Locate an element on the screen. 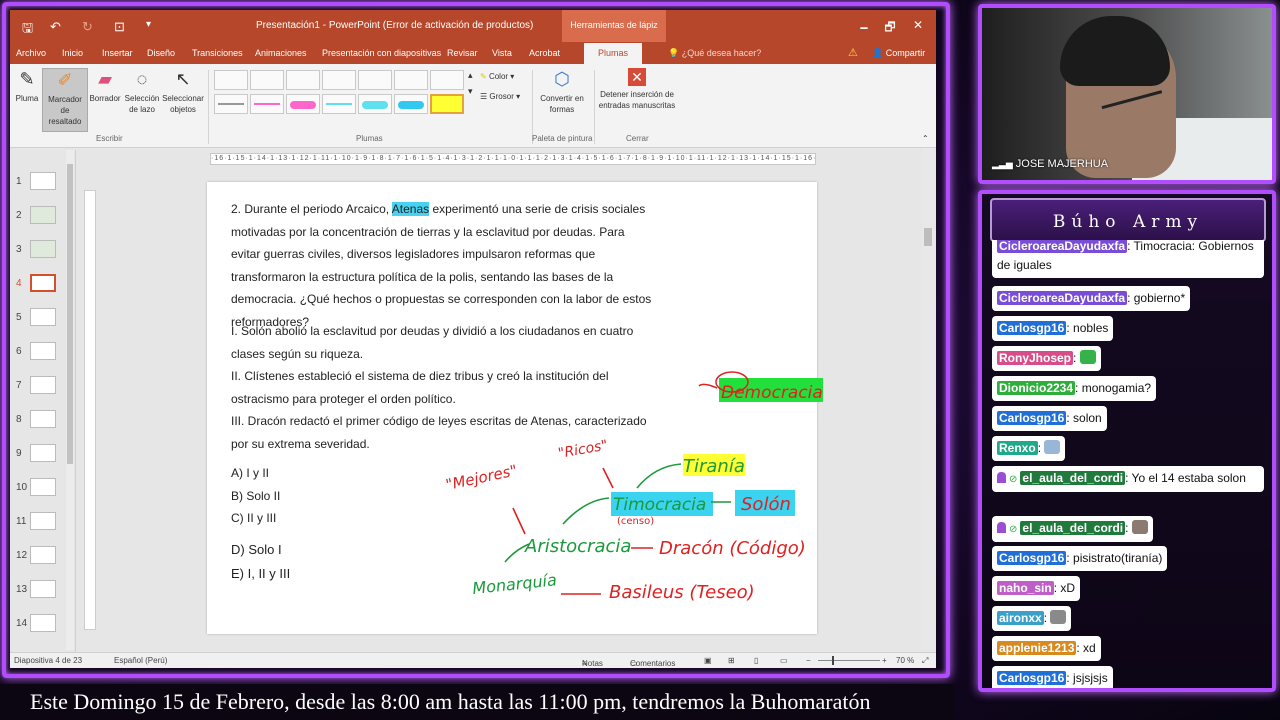 The height and width of the screenshot is (720, 1280). zoom-in-icon: + is located at coordinates (884, 660).